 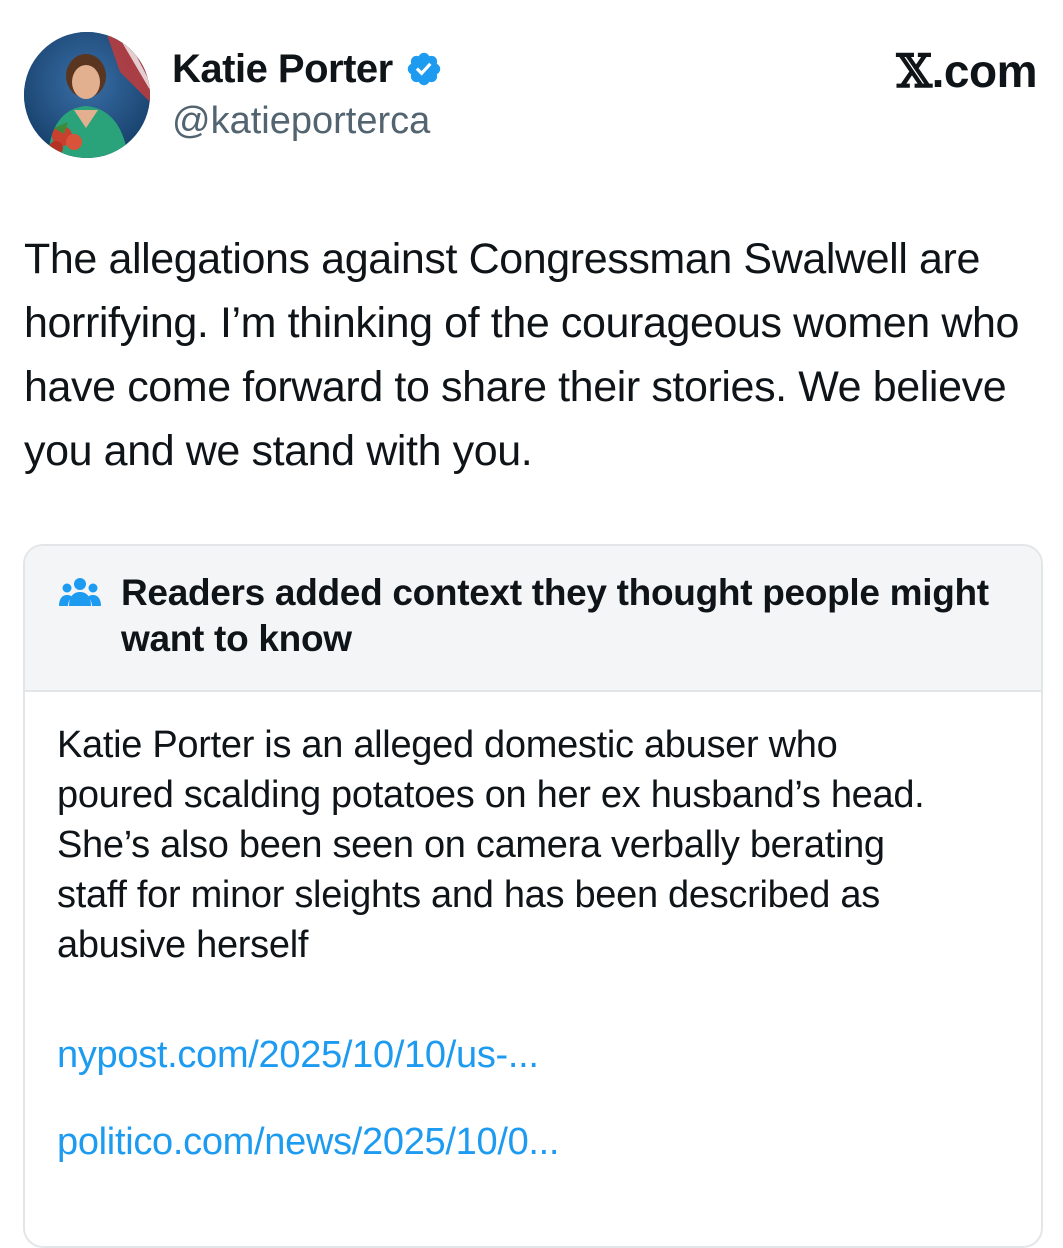 I want to click on avatar-photo, so click(x=87, y=95).